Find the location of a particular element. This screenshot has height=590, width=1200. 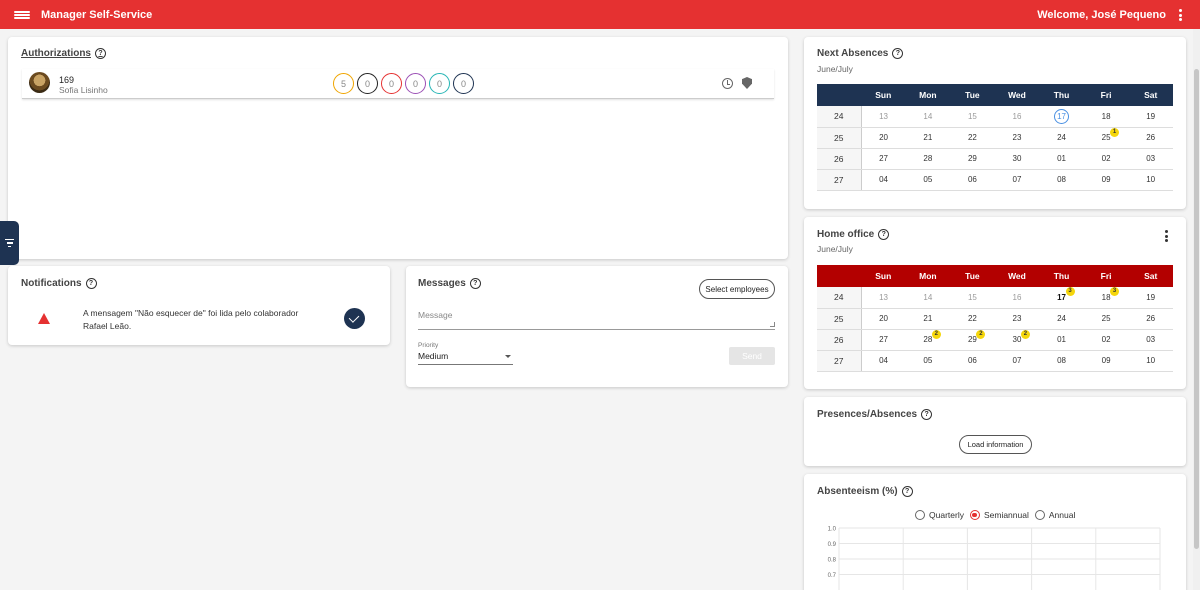

counter-status-4: 0 is located at coordinates (415, 83).